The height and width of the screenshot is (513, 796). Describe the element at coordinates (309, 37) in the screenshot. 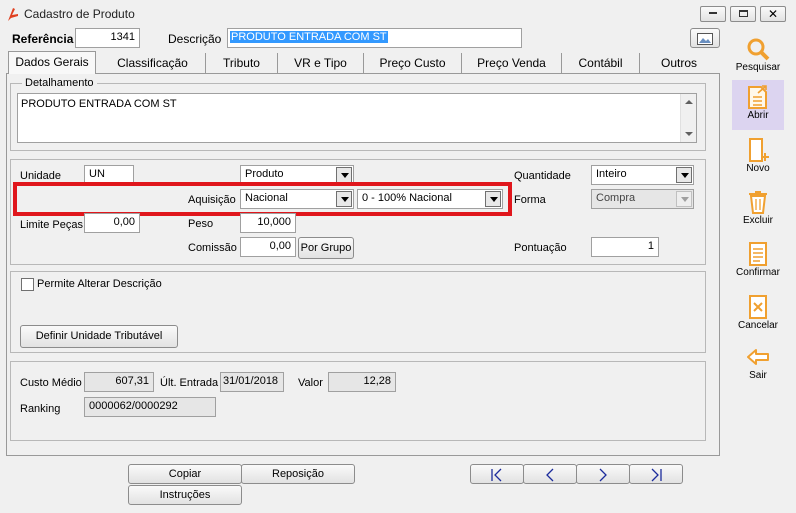

I see `description-value: PRODUTO ENTRADA COM ST` at that location.